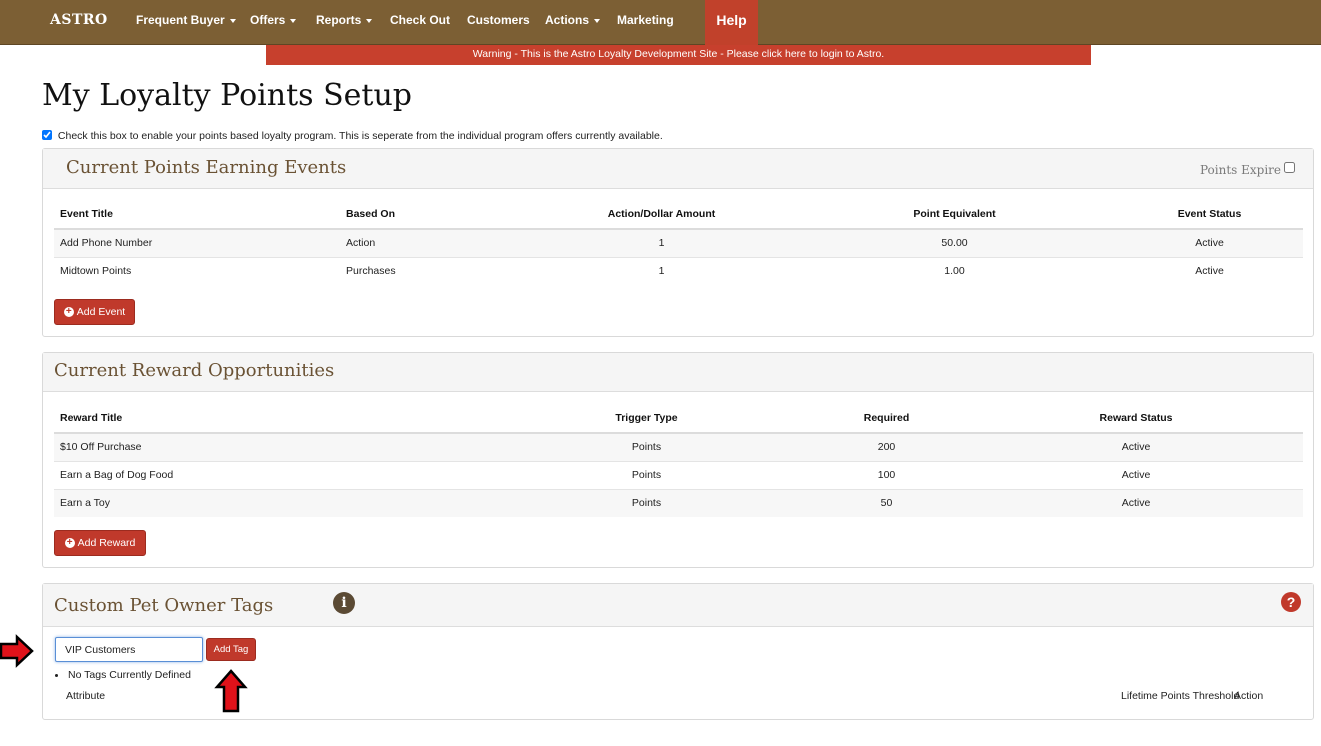 Image resolution: width=1321 pixels, height=746 pixels. I want to click on nav-check-out: Check Out, so click(420, 22).